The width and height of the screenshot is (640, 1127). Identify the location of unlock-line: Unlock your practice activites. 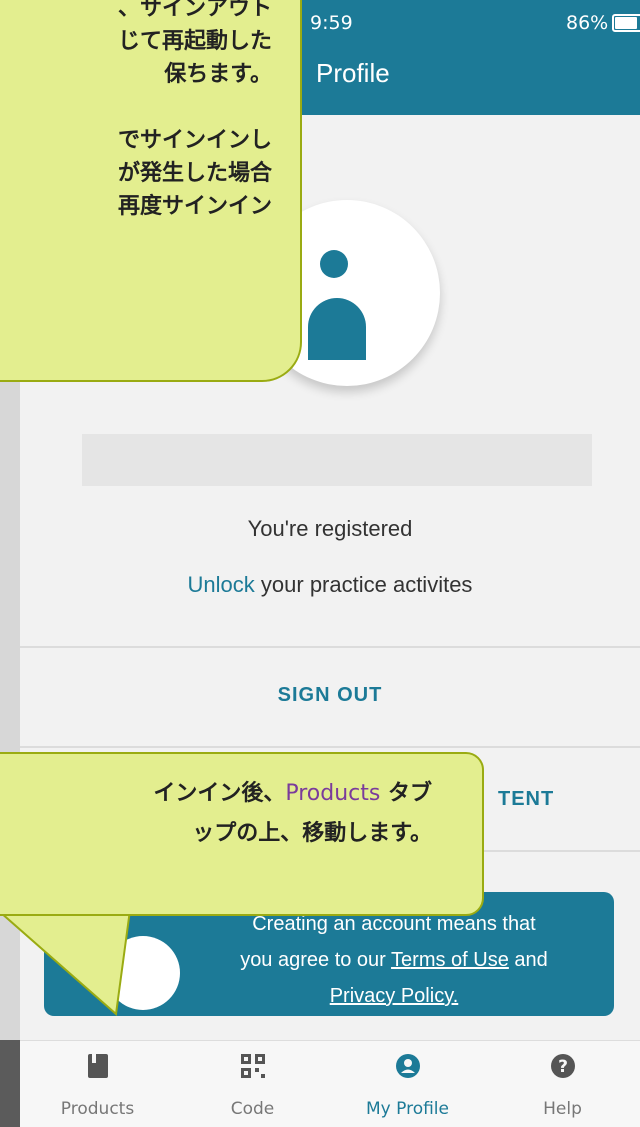
(330, 585).